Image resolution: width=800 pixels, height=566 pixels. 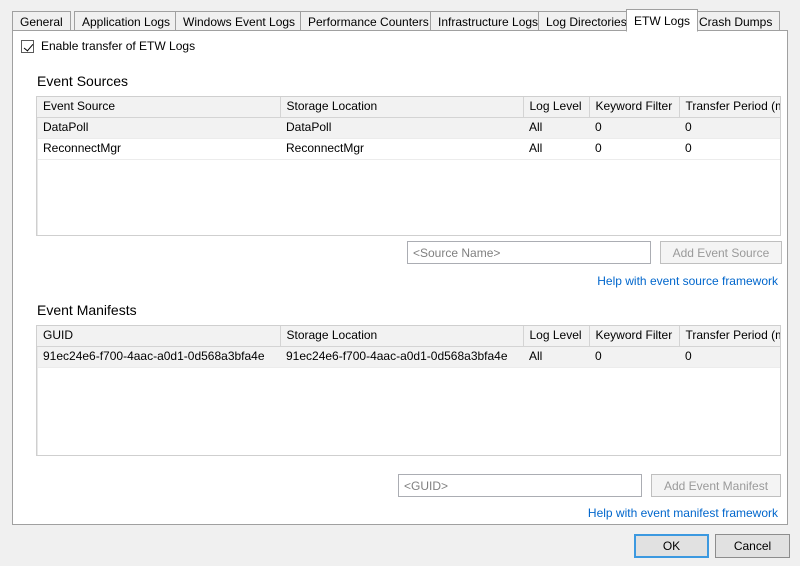 I want to click on enable-transfer-label: Enable transfer of ETW Logs, so click(x=118, y=46).